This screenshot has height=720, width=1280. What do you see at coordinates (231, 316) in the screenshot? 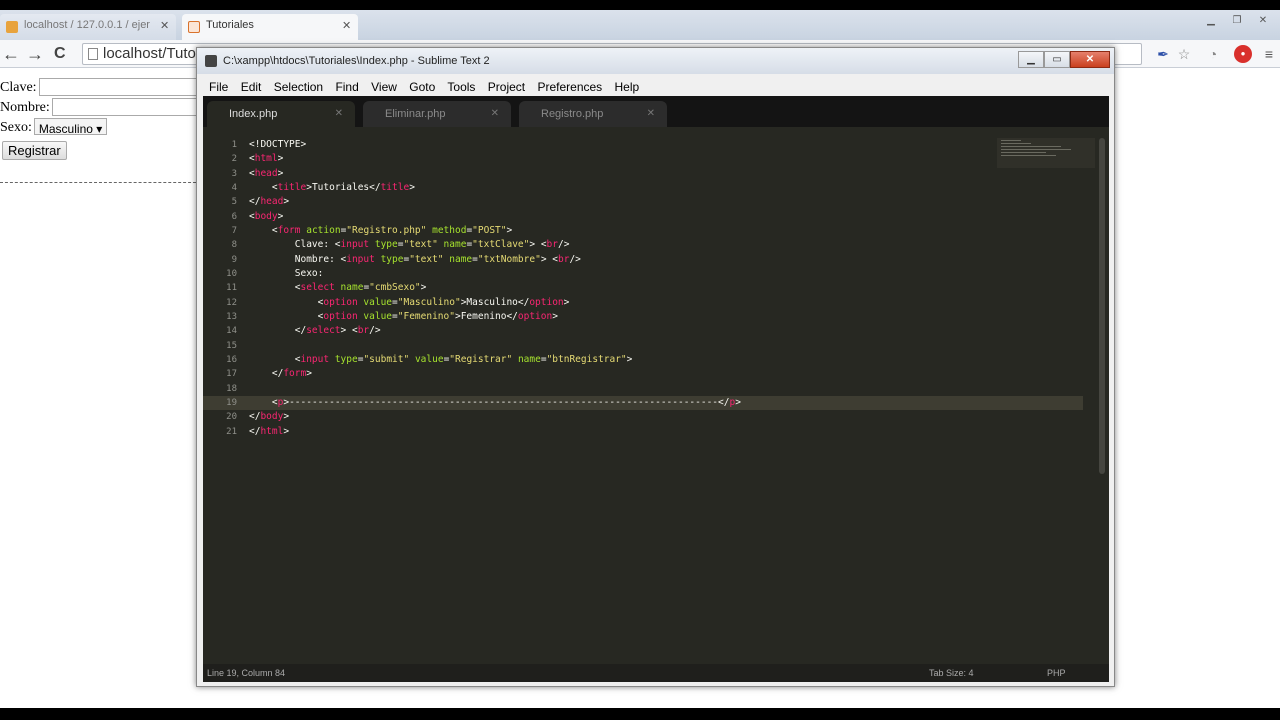
I see `line-number: 13` at bounding box center [231, 316].